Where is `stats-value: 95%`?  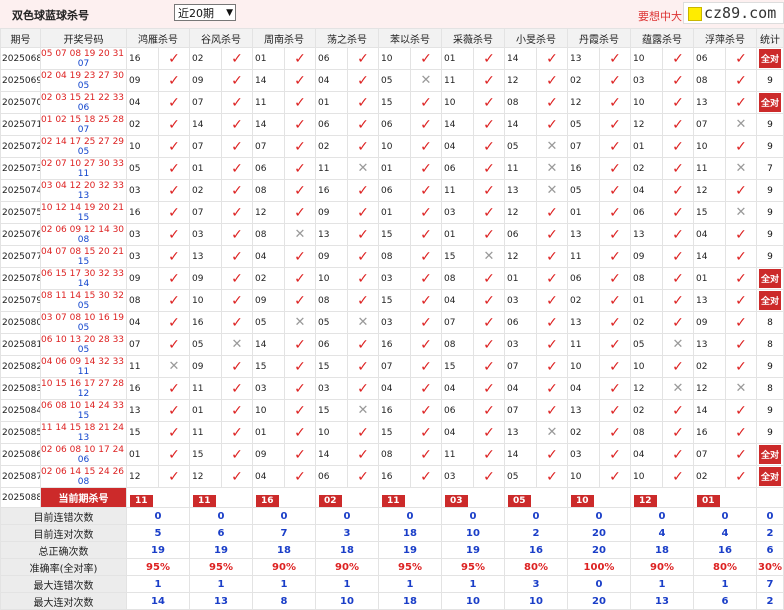 stats-value: 95% is located at coordinates (410, 567).